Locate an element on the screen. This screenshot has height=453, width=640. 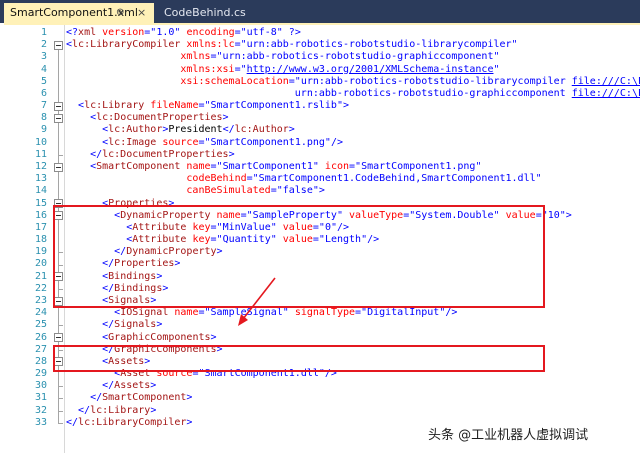
annotation-arrow is located at coordinates (257, 301).